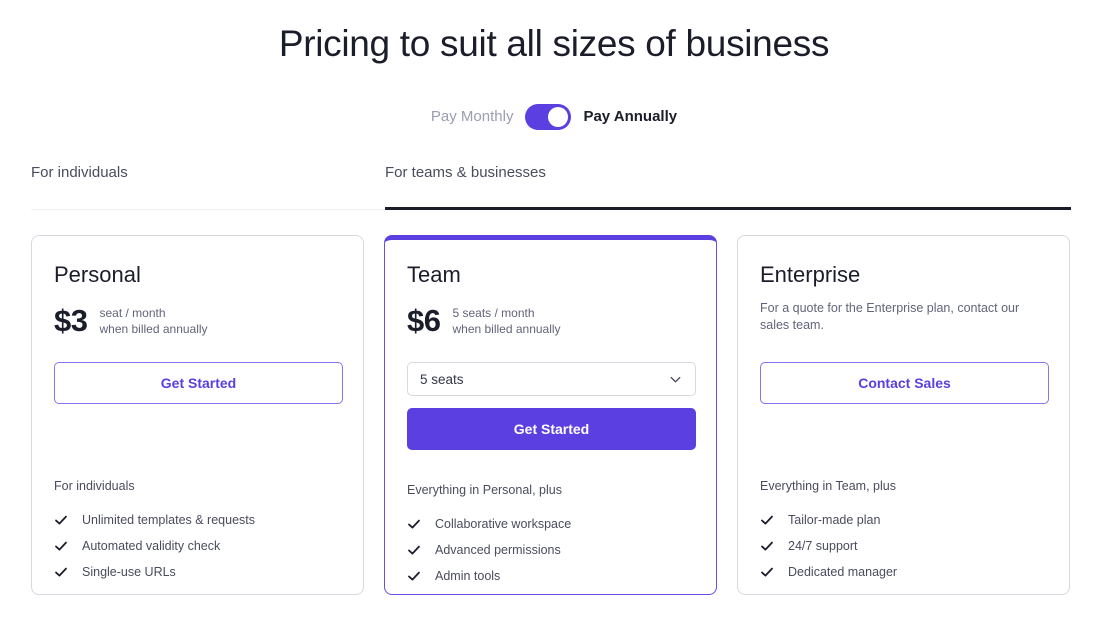  I want to click on plan-name: Personal, so click(97, 274).